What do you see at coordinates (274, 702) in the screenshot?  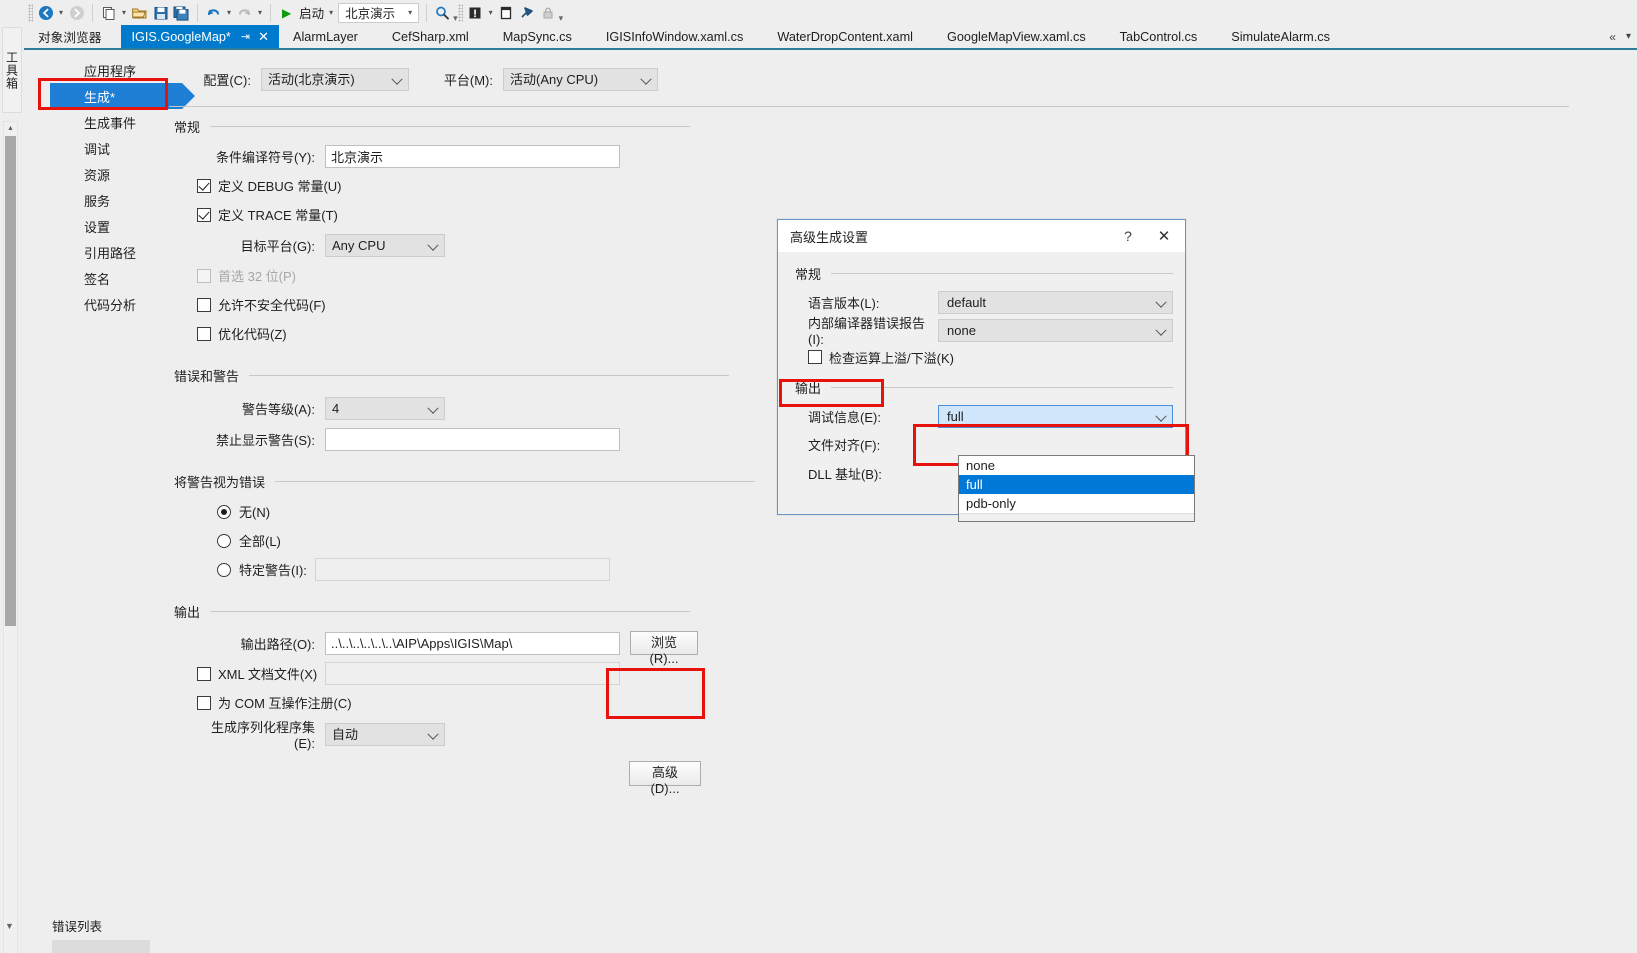 I see `com-interop-checkbox: 为 COM 互操作注册(C)` at bounding box center [274, 702].